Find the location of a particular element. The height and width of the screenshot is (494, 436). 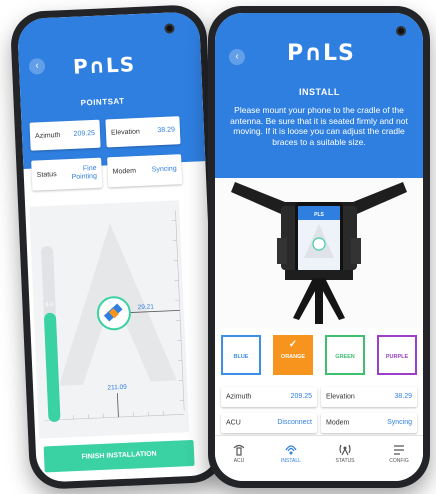

color-option-green: GREEN is located at coordinates (345, 355).